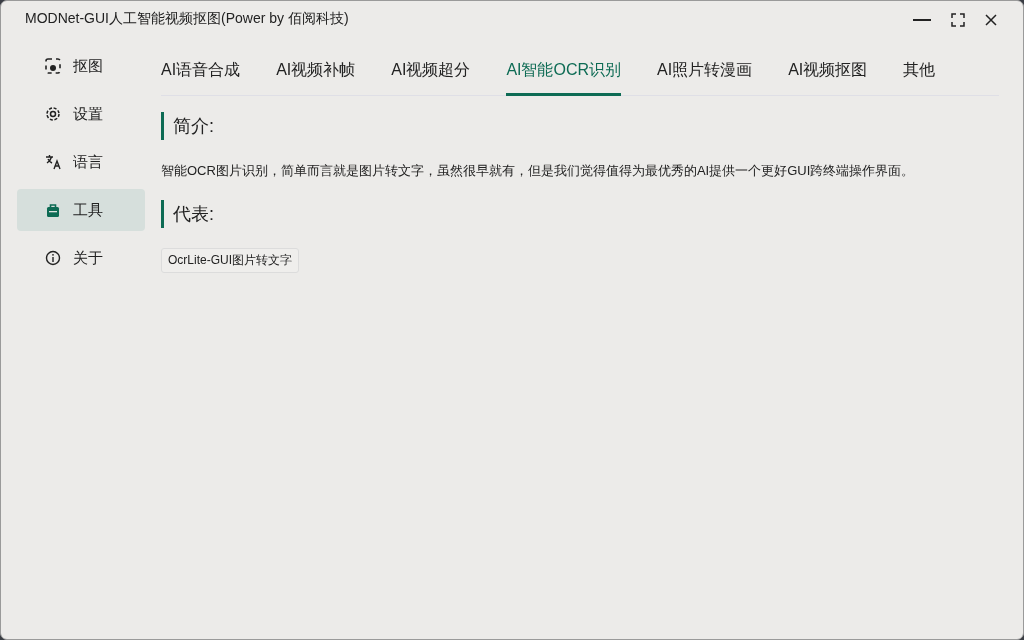  What do you see at coordinates (201, 70) in the screenshot?
I see `tab: AI语音合成` at bounding box center [201, 70].